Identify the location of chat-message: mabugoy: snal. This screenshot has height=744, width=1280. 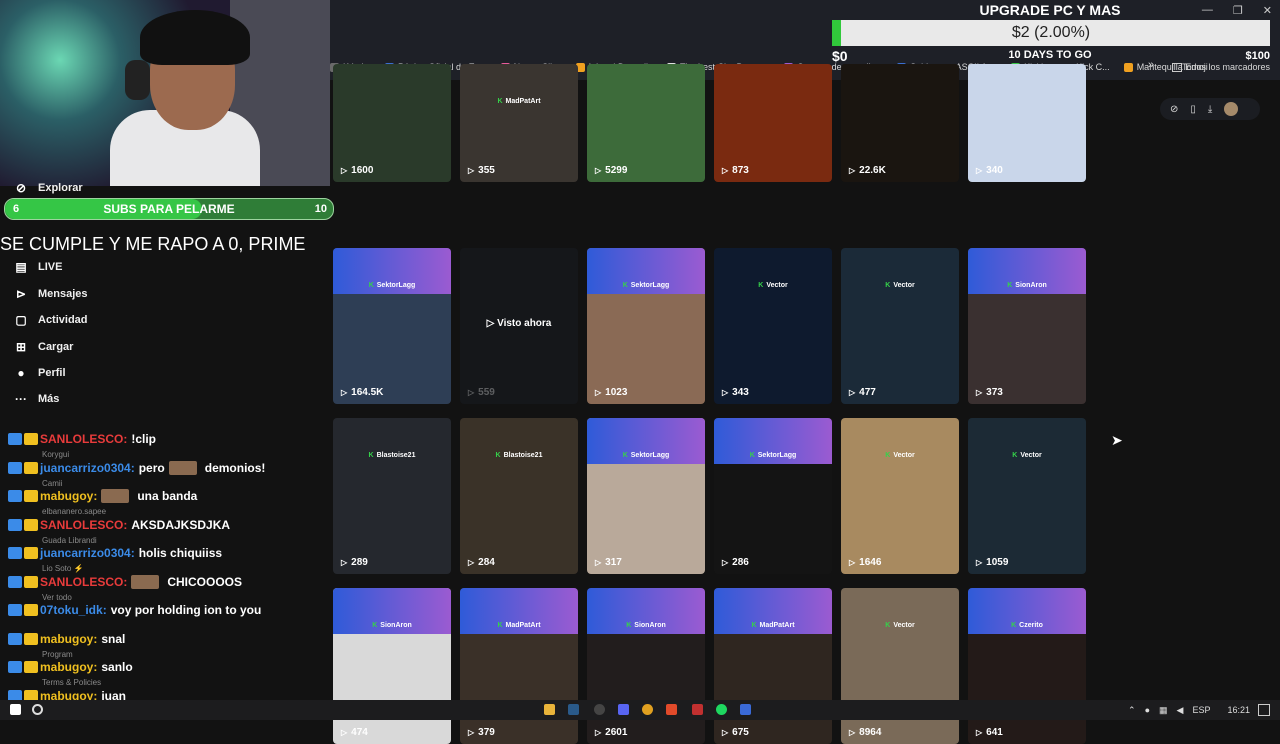
(66, 639).